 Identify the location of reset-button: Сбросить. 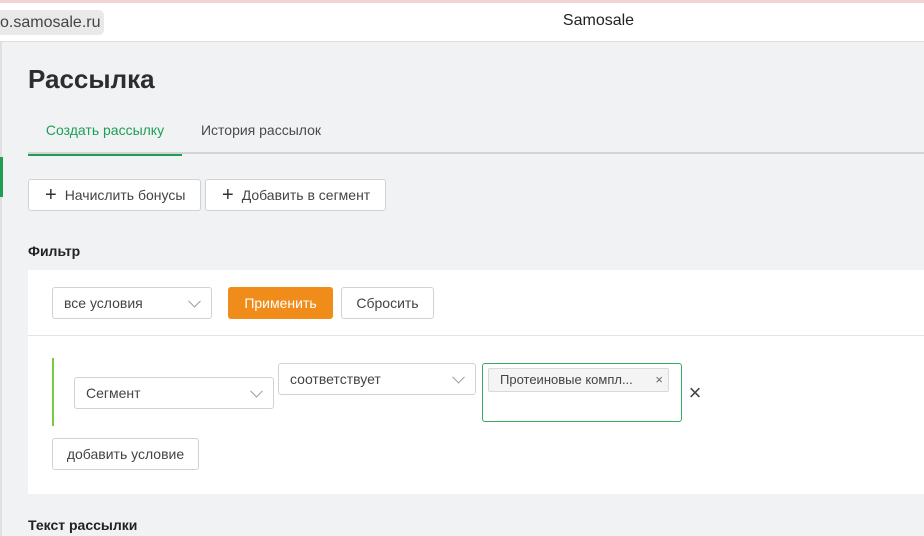
(387, 303).